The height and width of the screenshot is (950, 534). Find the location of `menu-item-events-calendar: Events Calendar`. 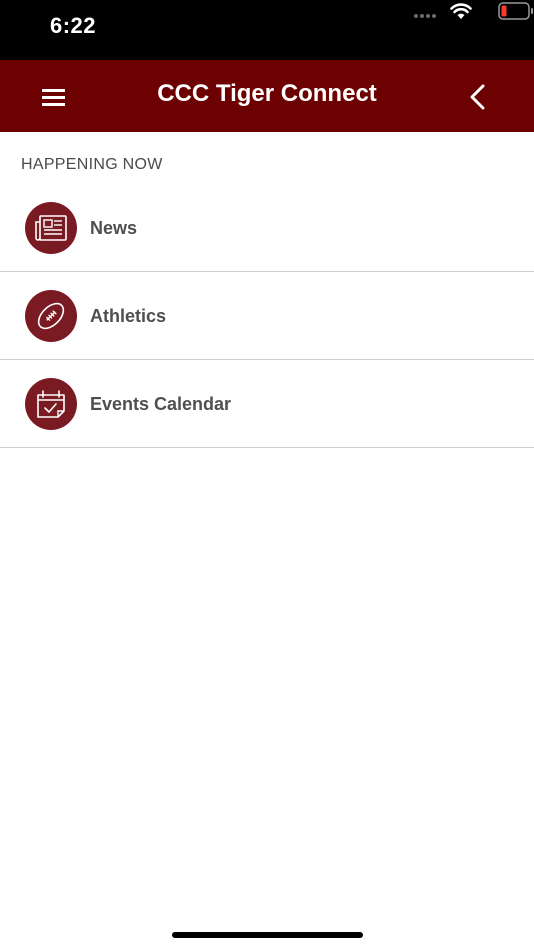

menu-item-events-calendar: Events Calendar is located at coordinates (267, 404).